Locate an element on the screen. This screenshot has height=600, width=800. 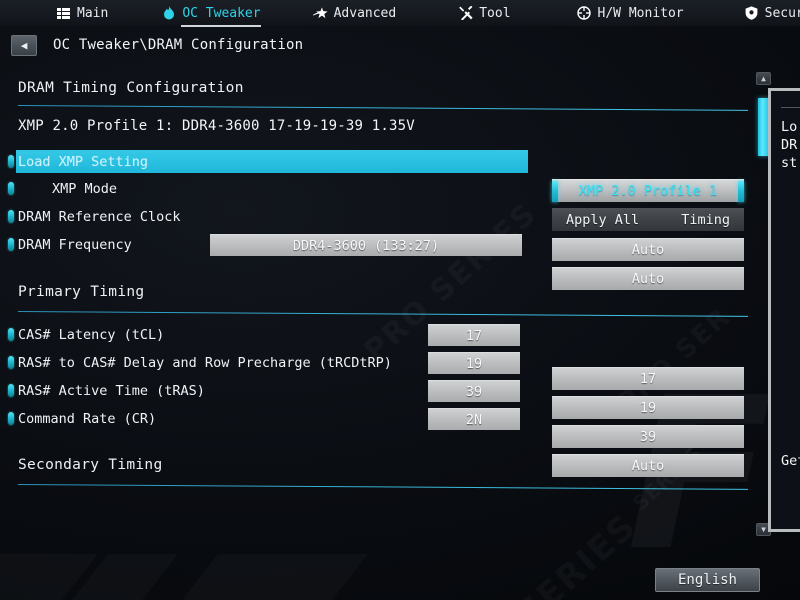
dram-reference-clock-value: Auto is located at coordinates (648, 249).